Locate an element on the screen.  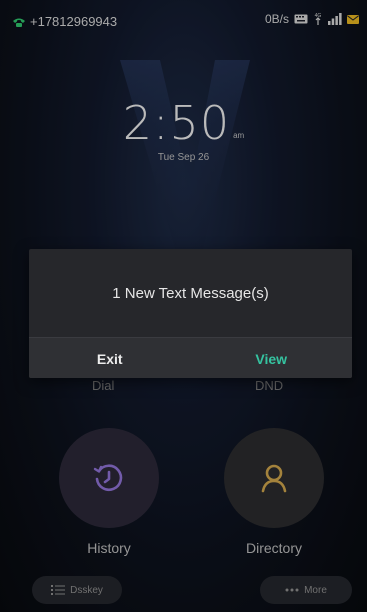
dialog-actions: Exit View is located at coordinates (190, 357).